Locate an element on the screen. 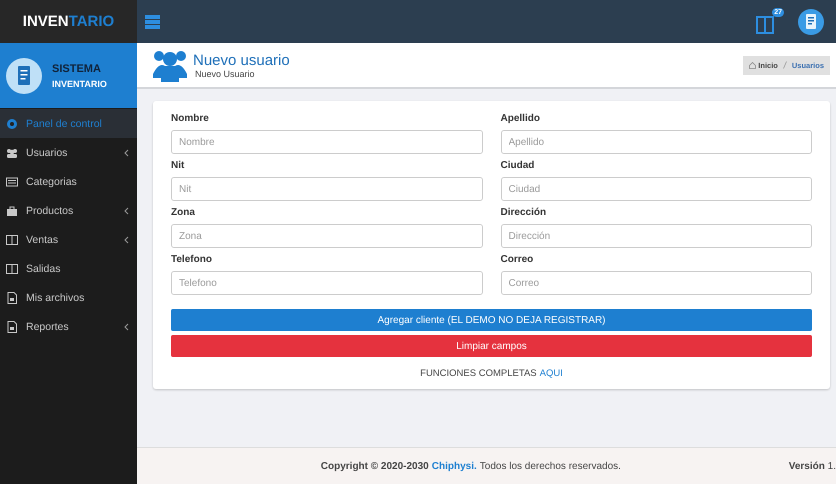  home-icon is located at coordinates (752, 65).